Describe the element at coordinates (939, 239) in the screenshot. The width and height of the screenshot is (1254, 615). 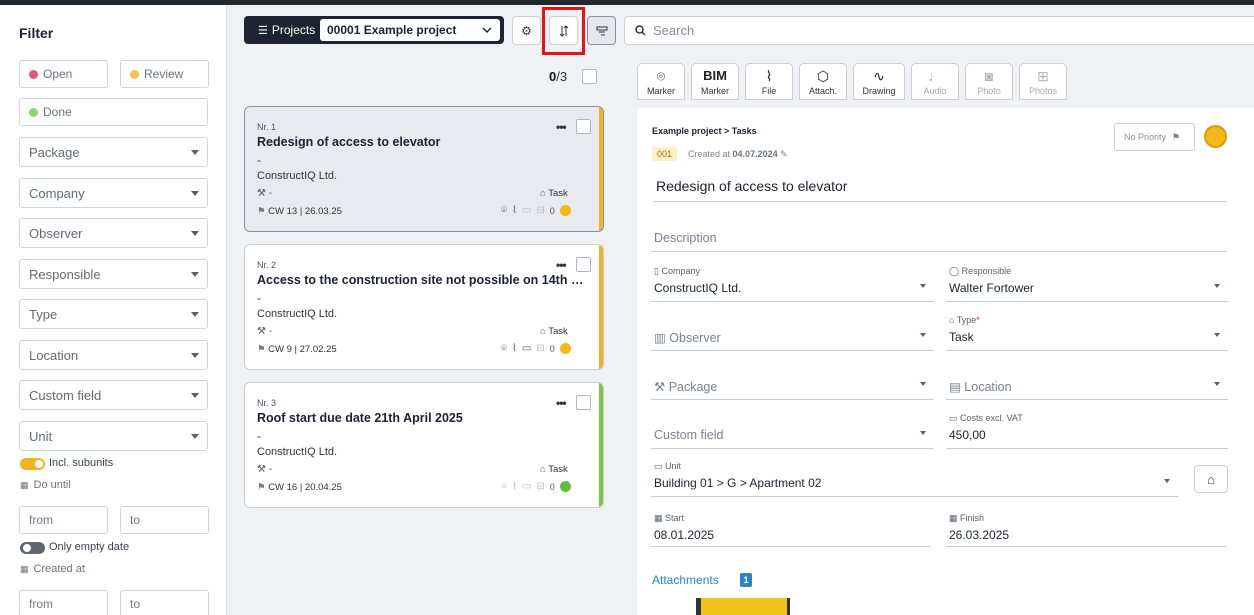
I see `description-field: Description` at that location.